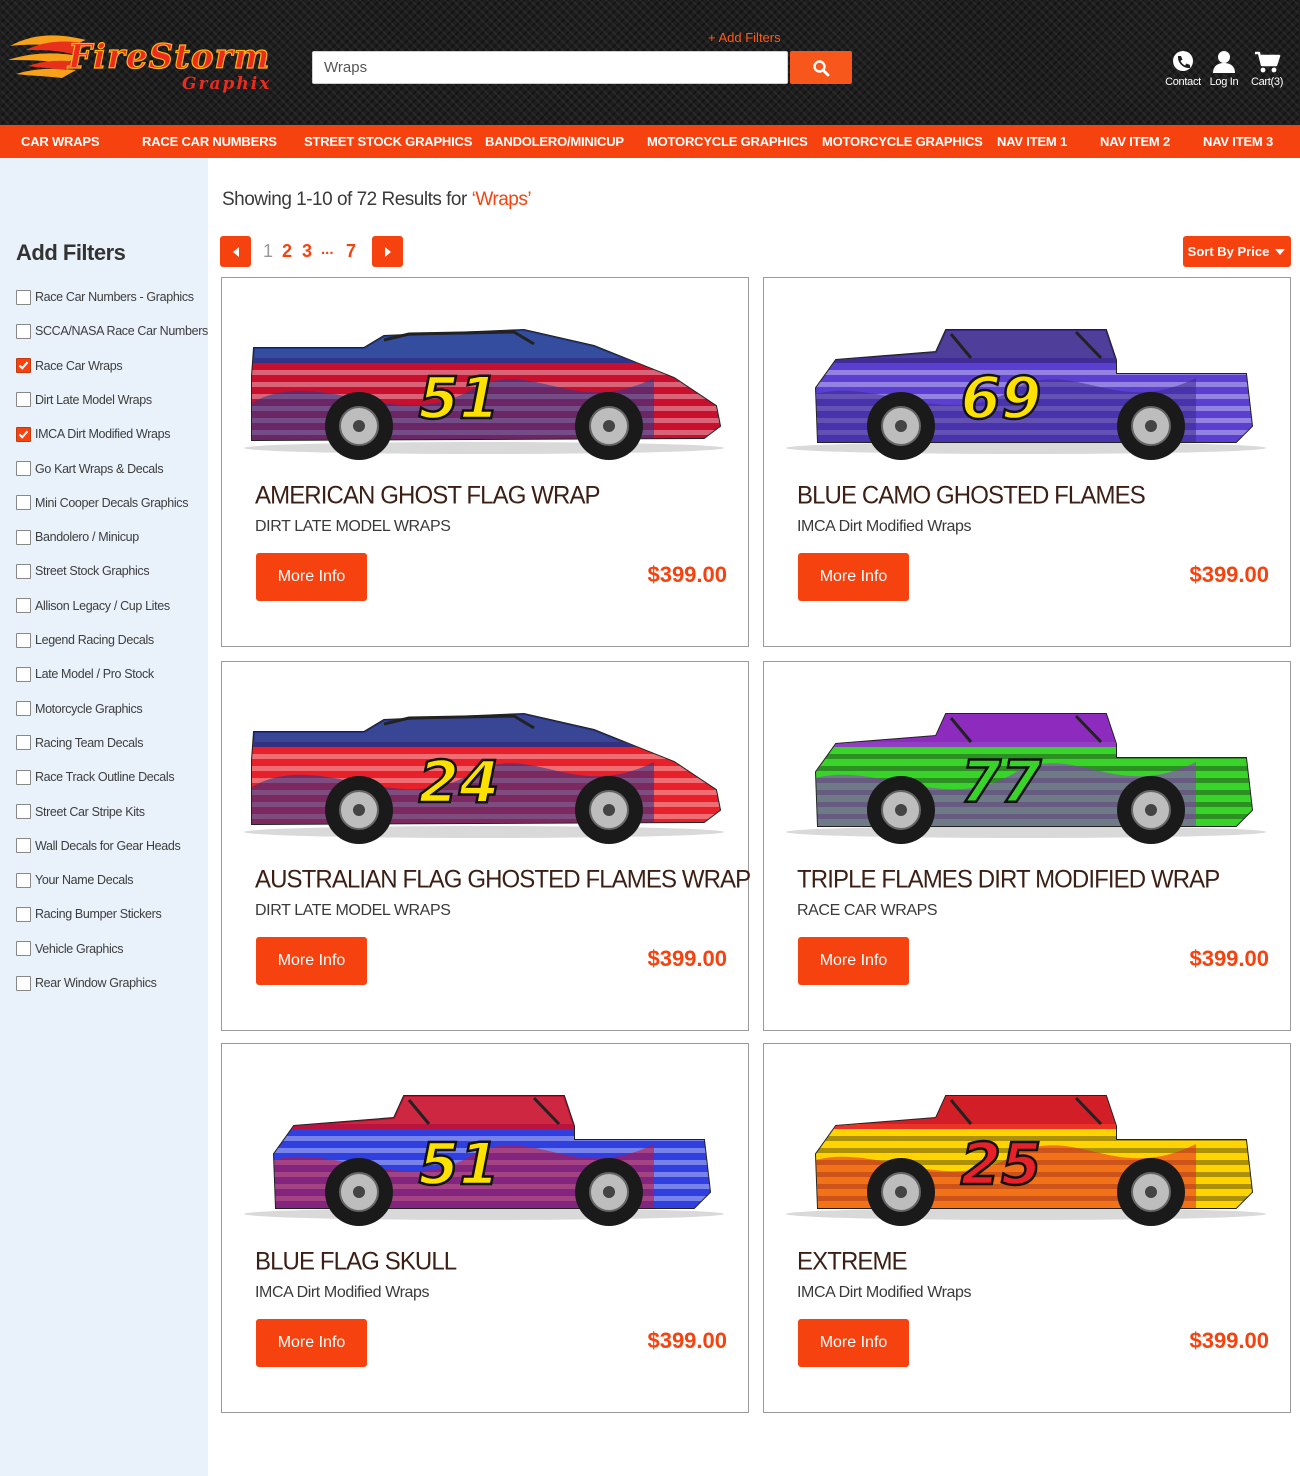 This screenshot has width=1300, height=1476. What do you see at coordinates (1224, 69) in the screenshot?
I see `login-link: Log In` at bounding box center [1224, 69].